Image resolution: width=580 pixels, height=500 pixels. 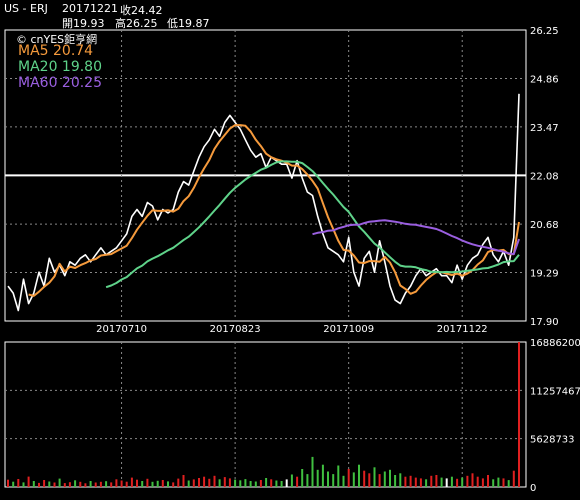 I want to click on legend-ma5: MA5 20.74, so click(x=56, y=51).